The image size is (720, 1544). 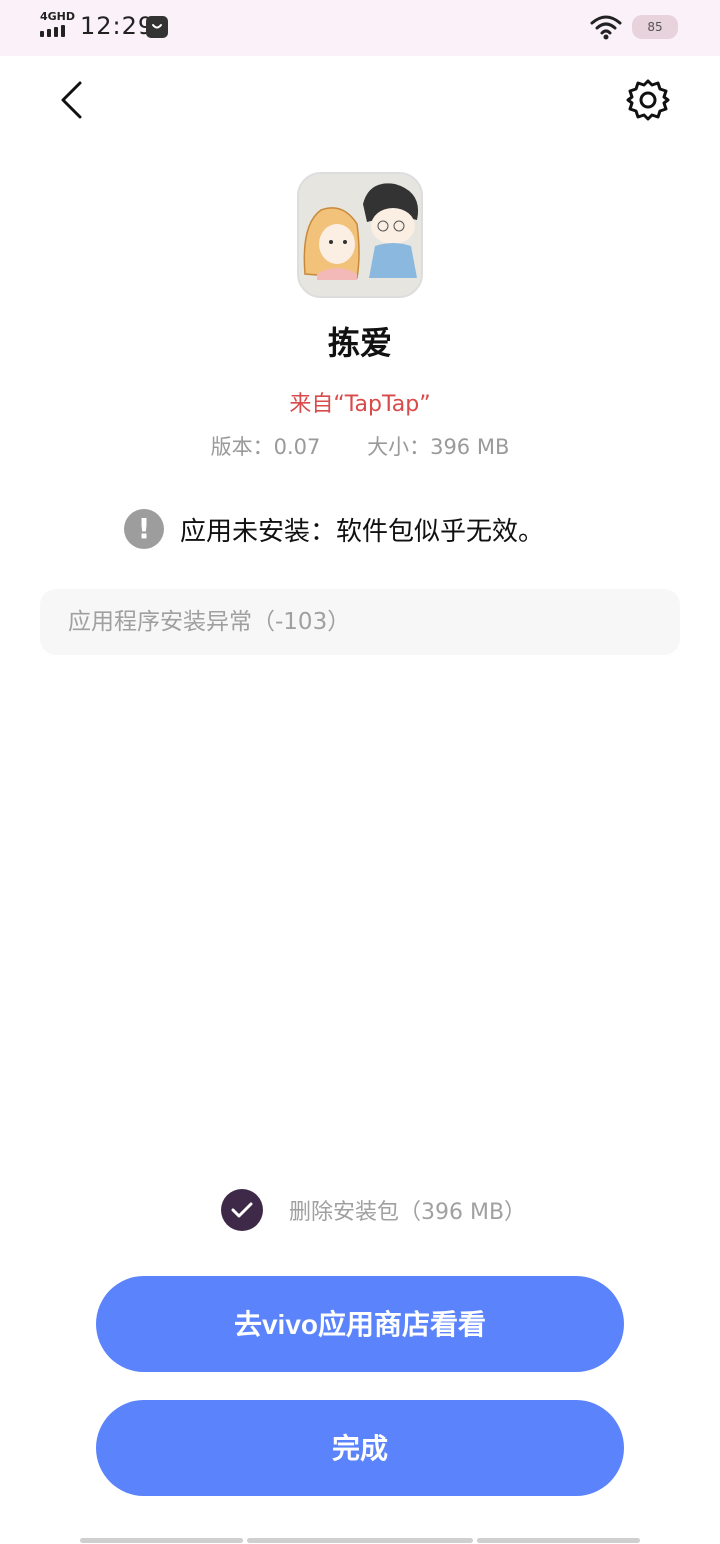 I want to click on app-size: 大小：396 MB, so click(x=438, y=447).